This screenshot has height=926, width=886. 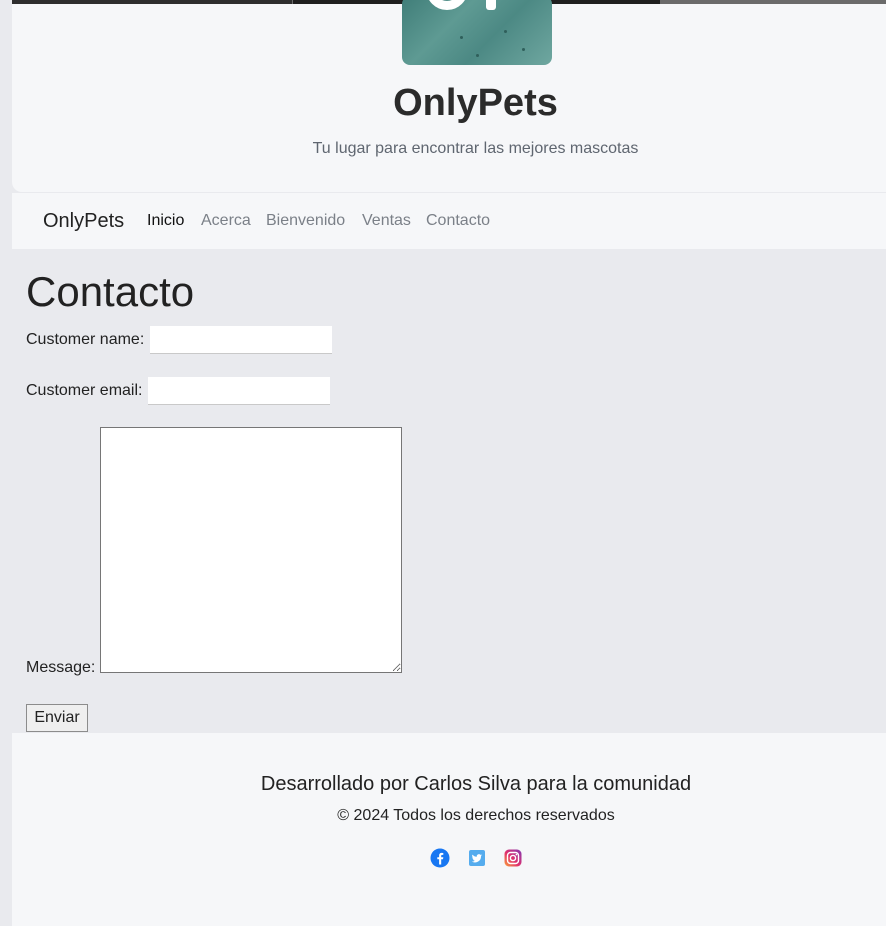 What do you see at coordinates (6, 463) in the screenshot?
I see `left-edge` at bounding box center [6, 463].